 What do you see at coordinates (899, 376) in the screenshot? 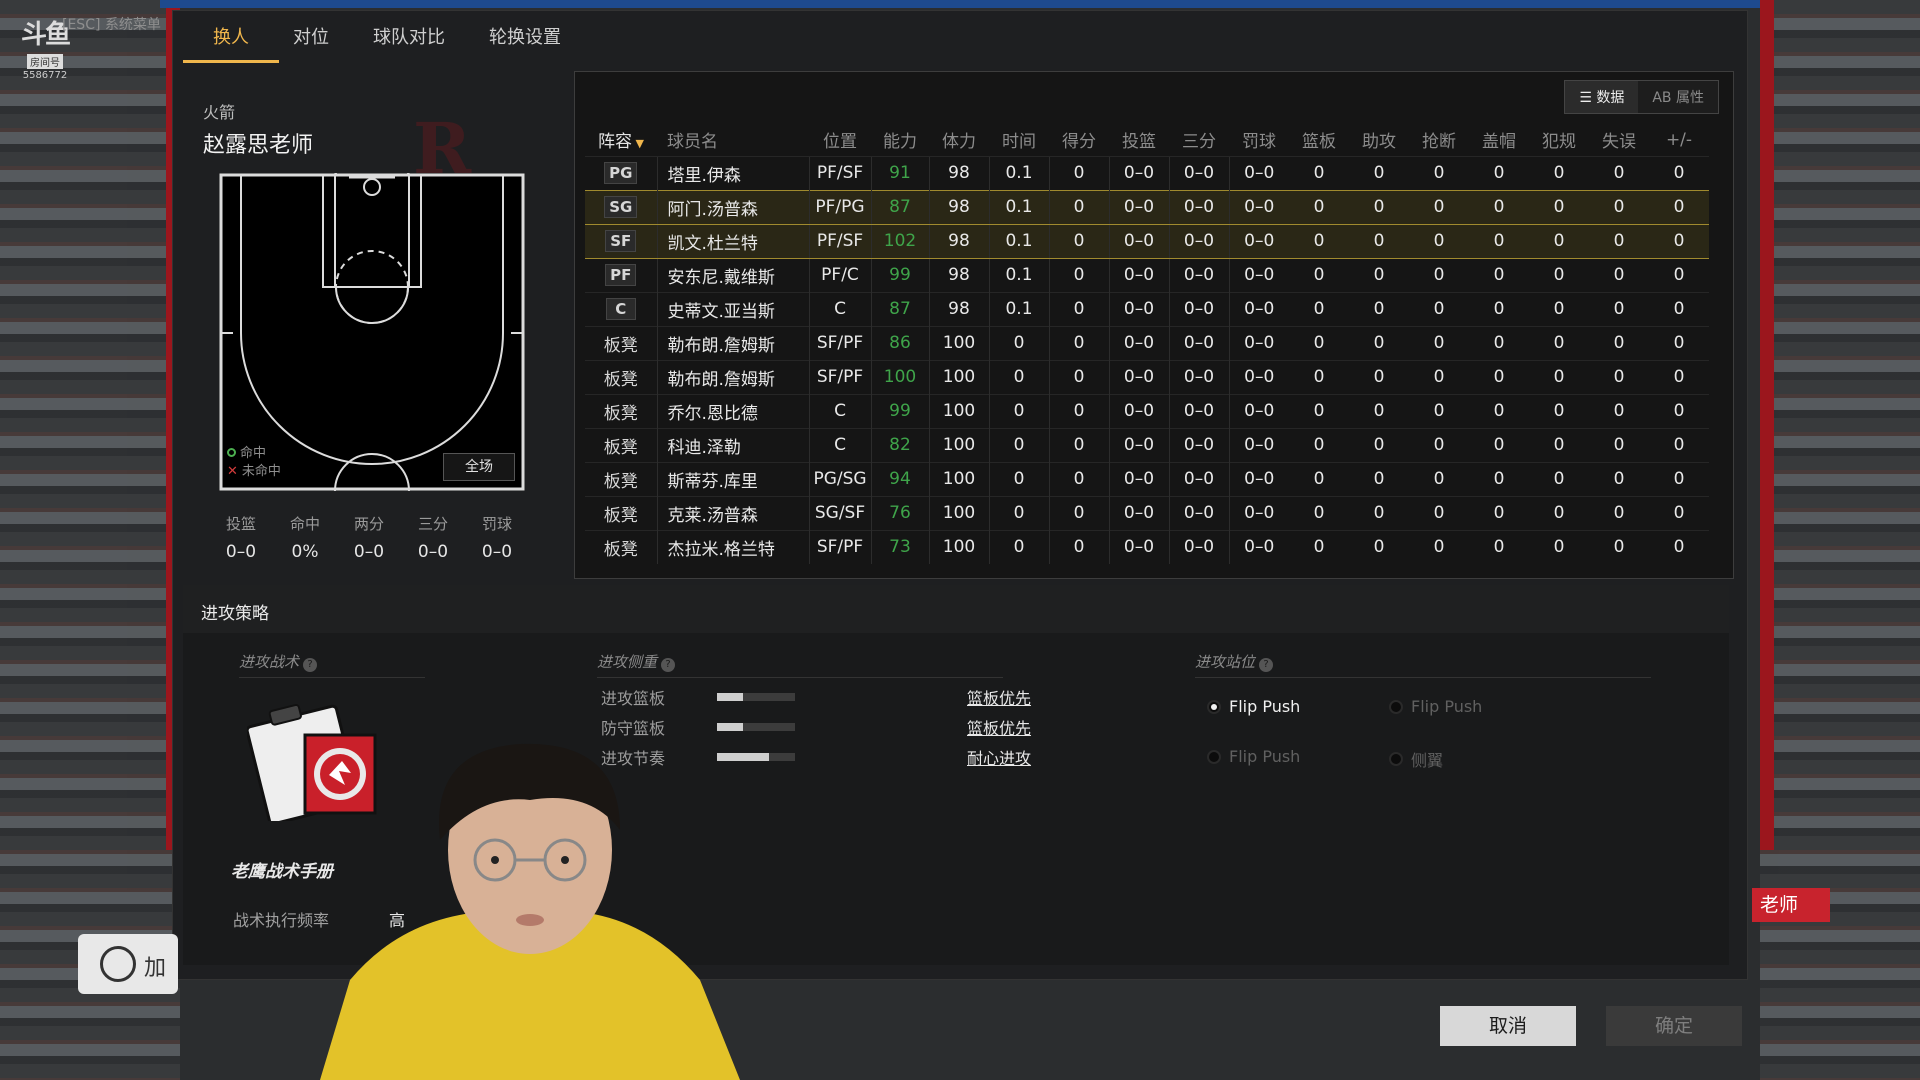
I see `stat-cell-ovr: 100` at bounding box center [899, 376].